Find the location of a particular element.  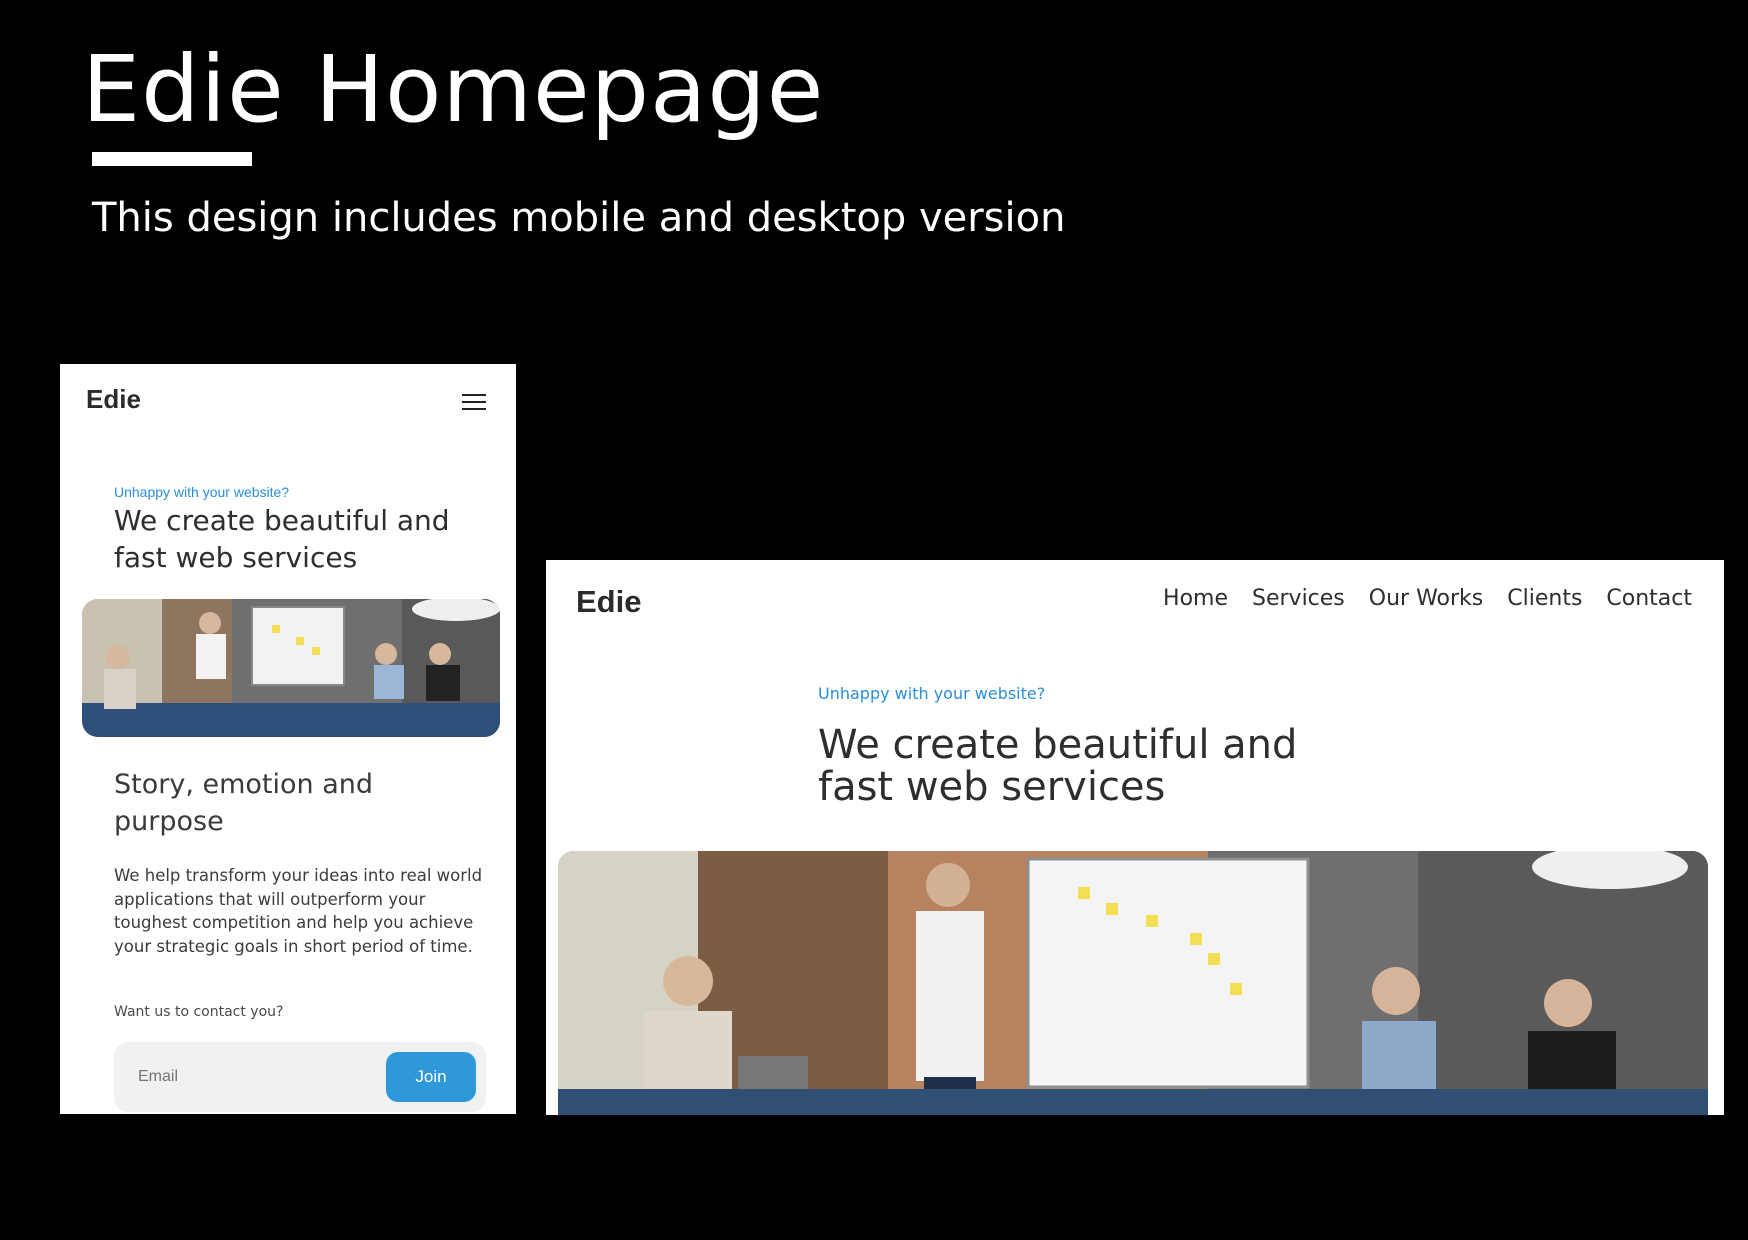

page-title: Edie Homepage is located at coordinates (453, 89).